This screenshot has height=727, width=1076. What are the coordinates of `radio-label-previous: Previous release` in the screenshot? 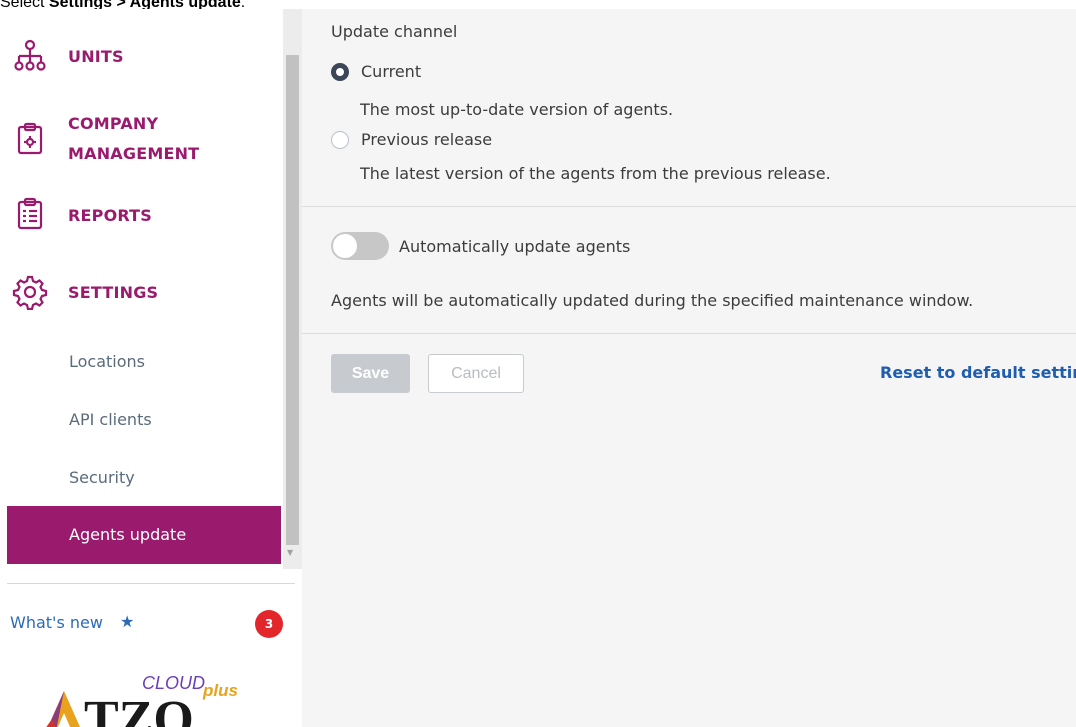 It's located at (427, 139).